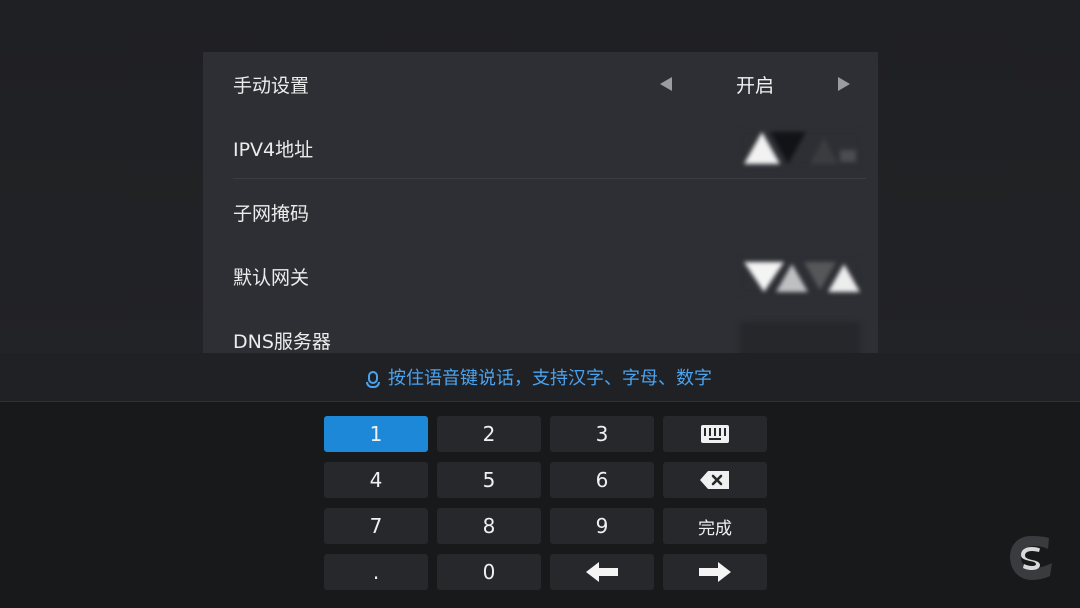 The width and height of the screenshot is (1080, 608). I want to click on key-2: 2, so click(489, 434).